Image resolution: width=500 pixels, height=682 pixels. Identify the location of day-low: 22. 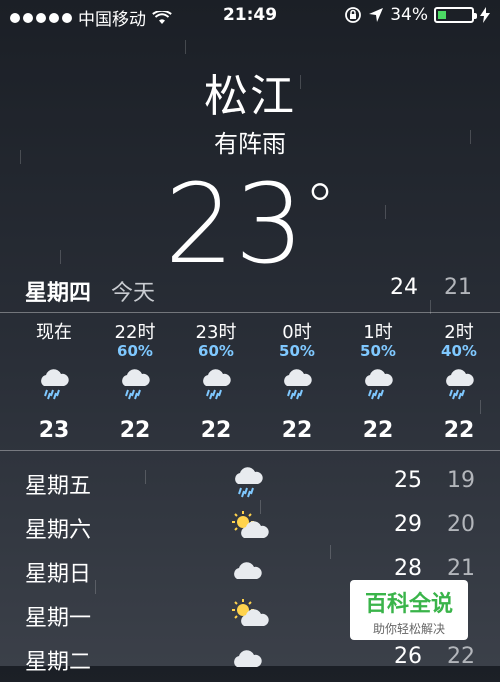
(461, 656).